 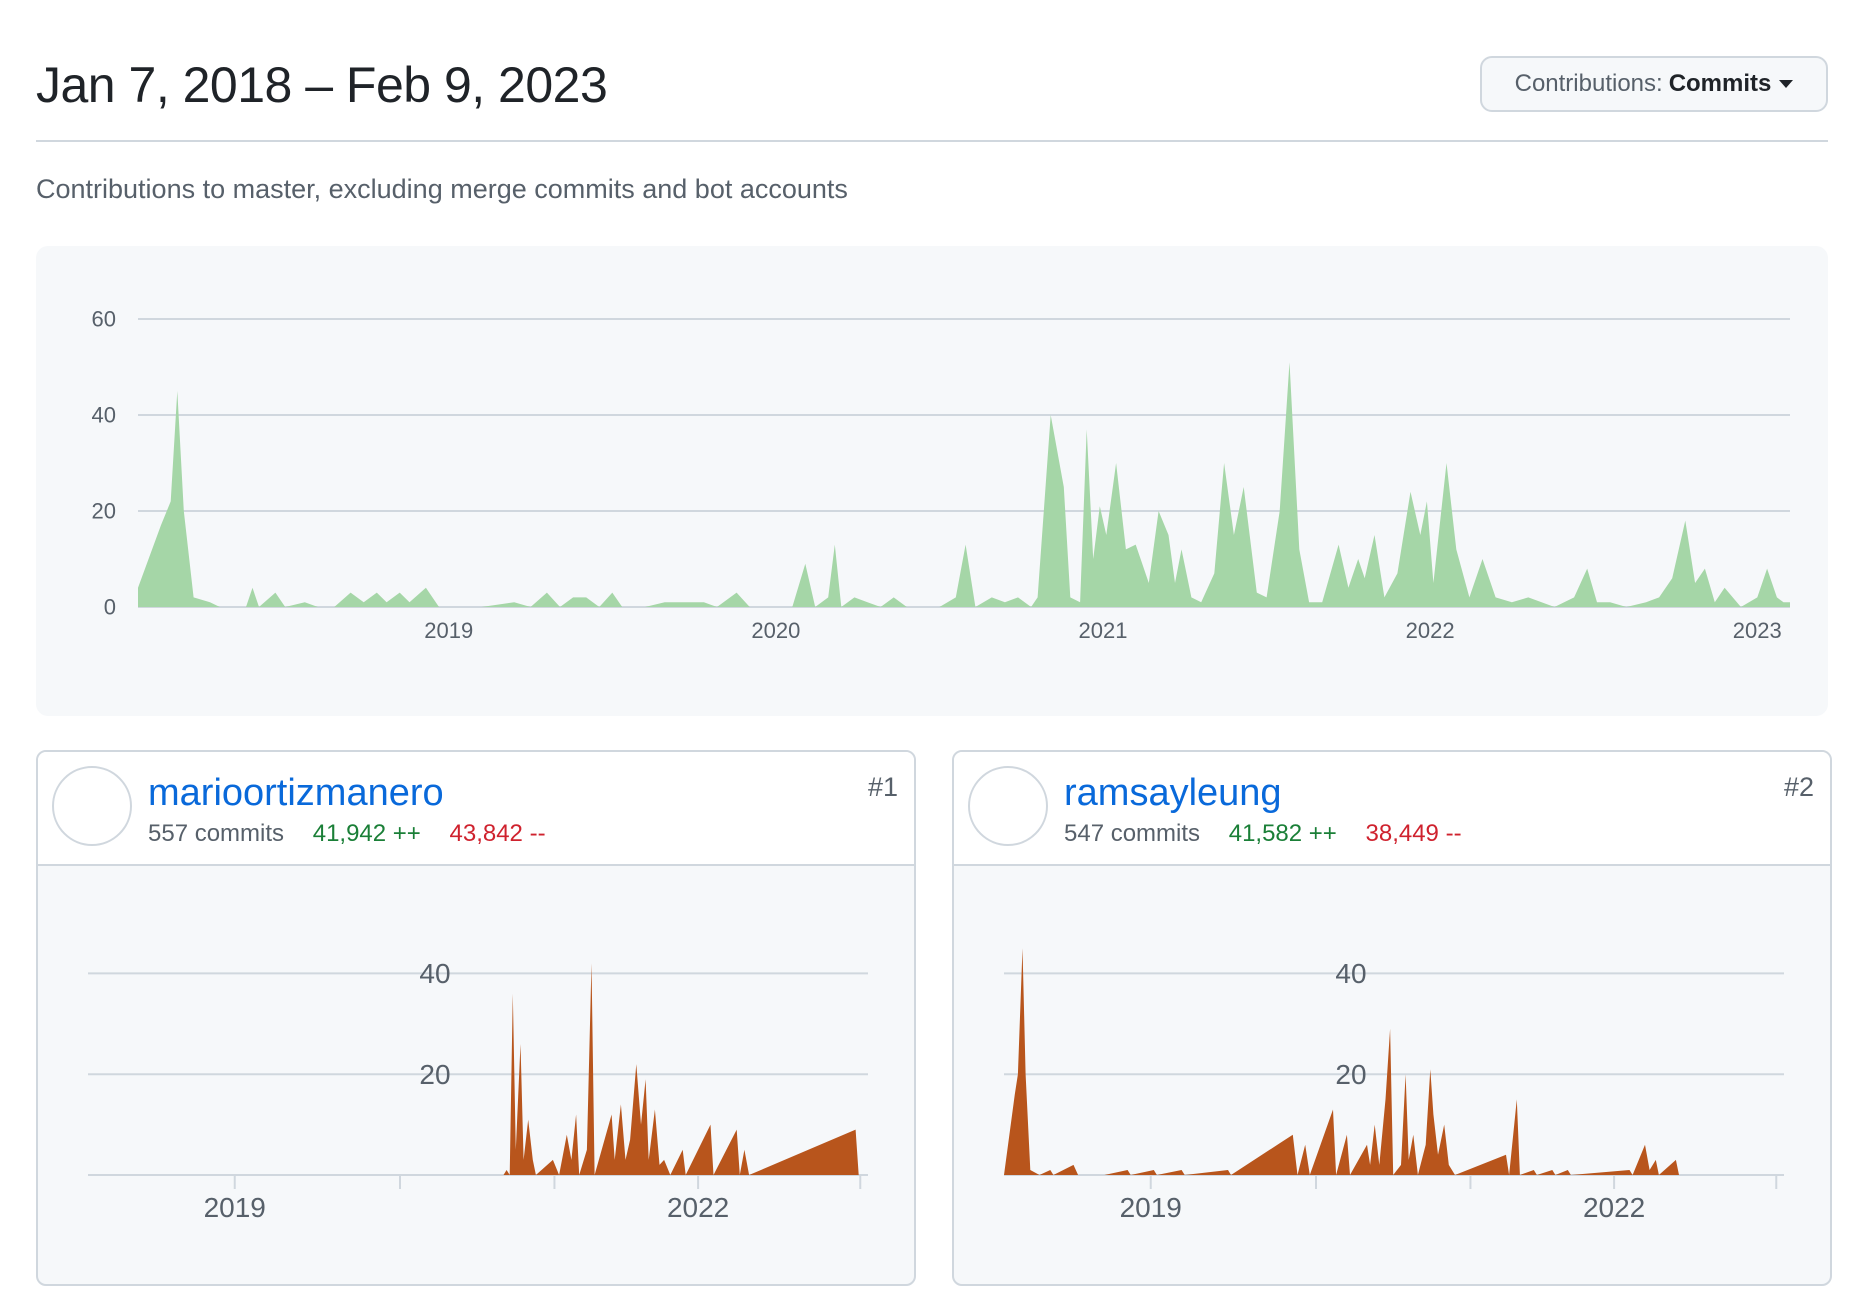 I want to click on x-tick-label: 2023, so click(x=1757, y=630).